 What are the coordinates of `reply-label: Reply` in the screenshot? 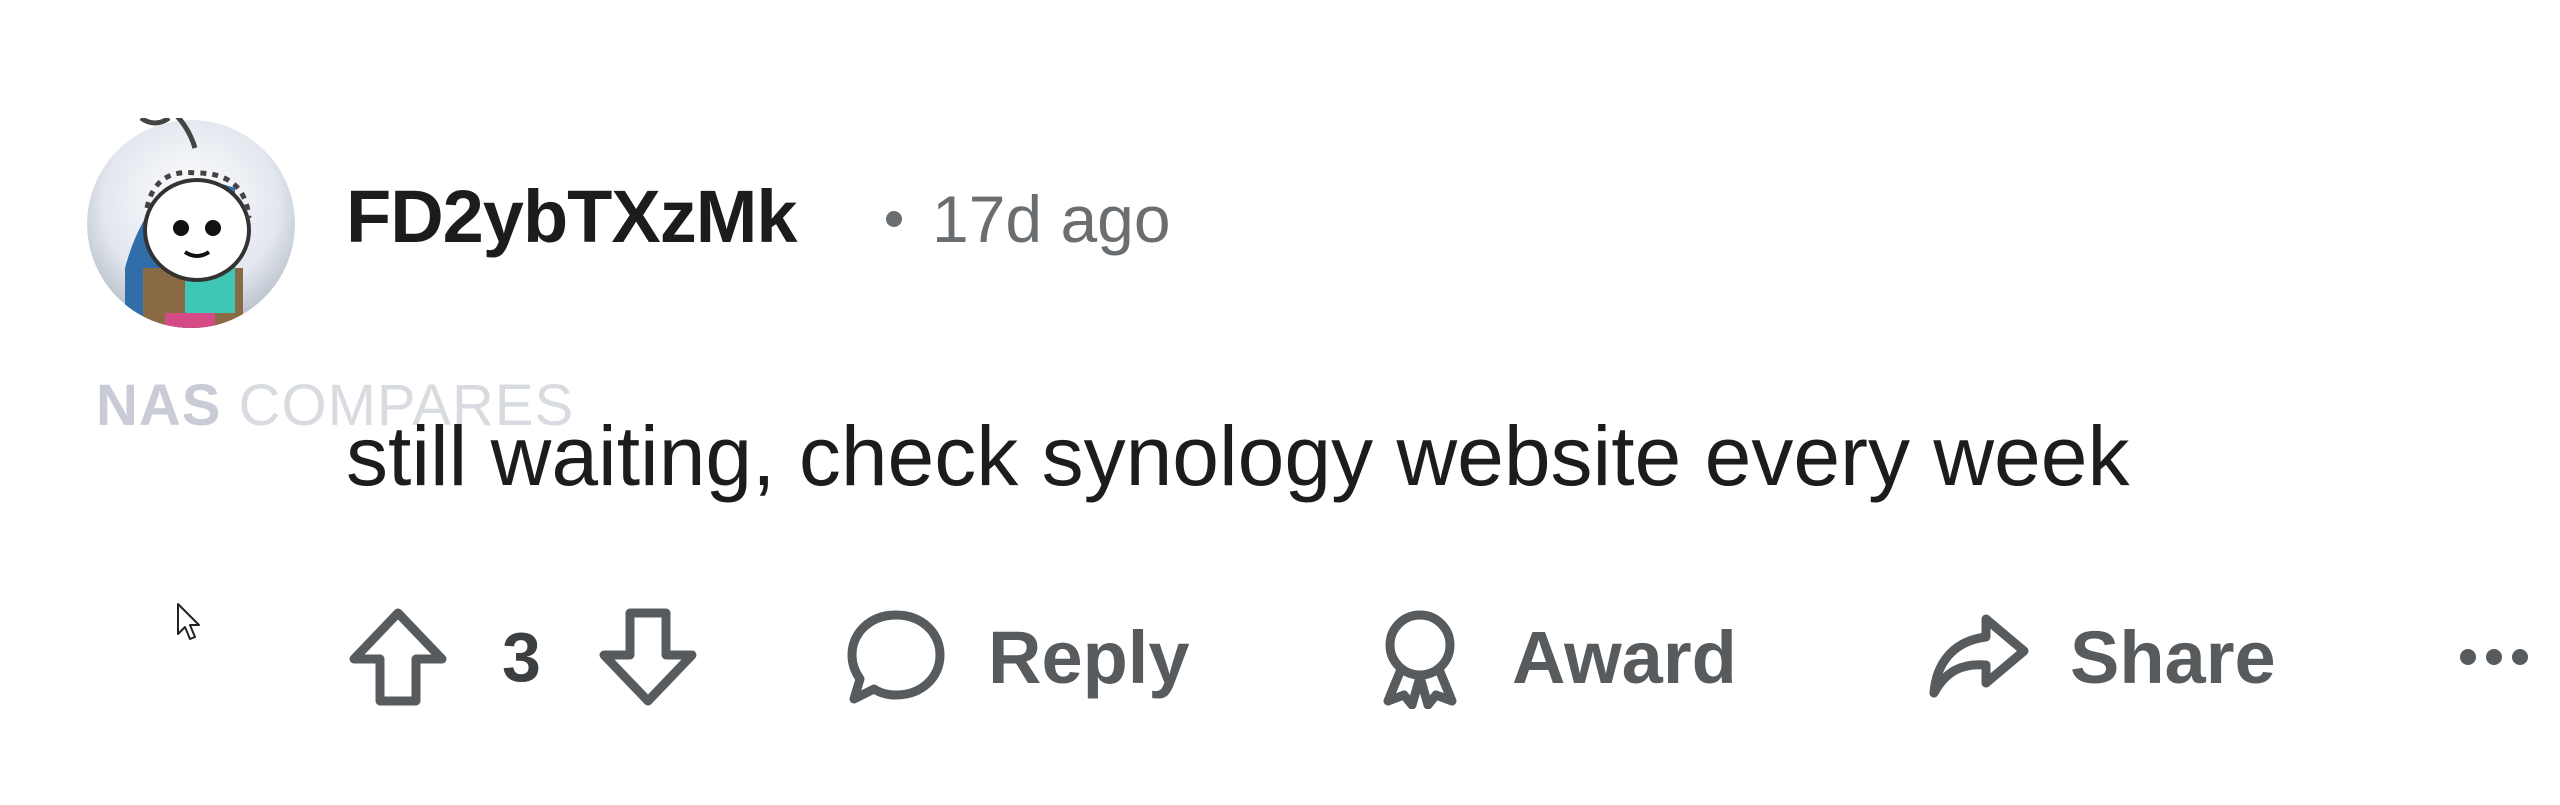 It's located at (1089, 657).